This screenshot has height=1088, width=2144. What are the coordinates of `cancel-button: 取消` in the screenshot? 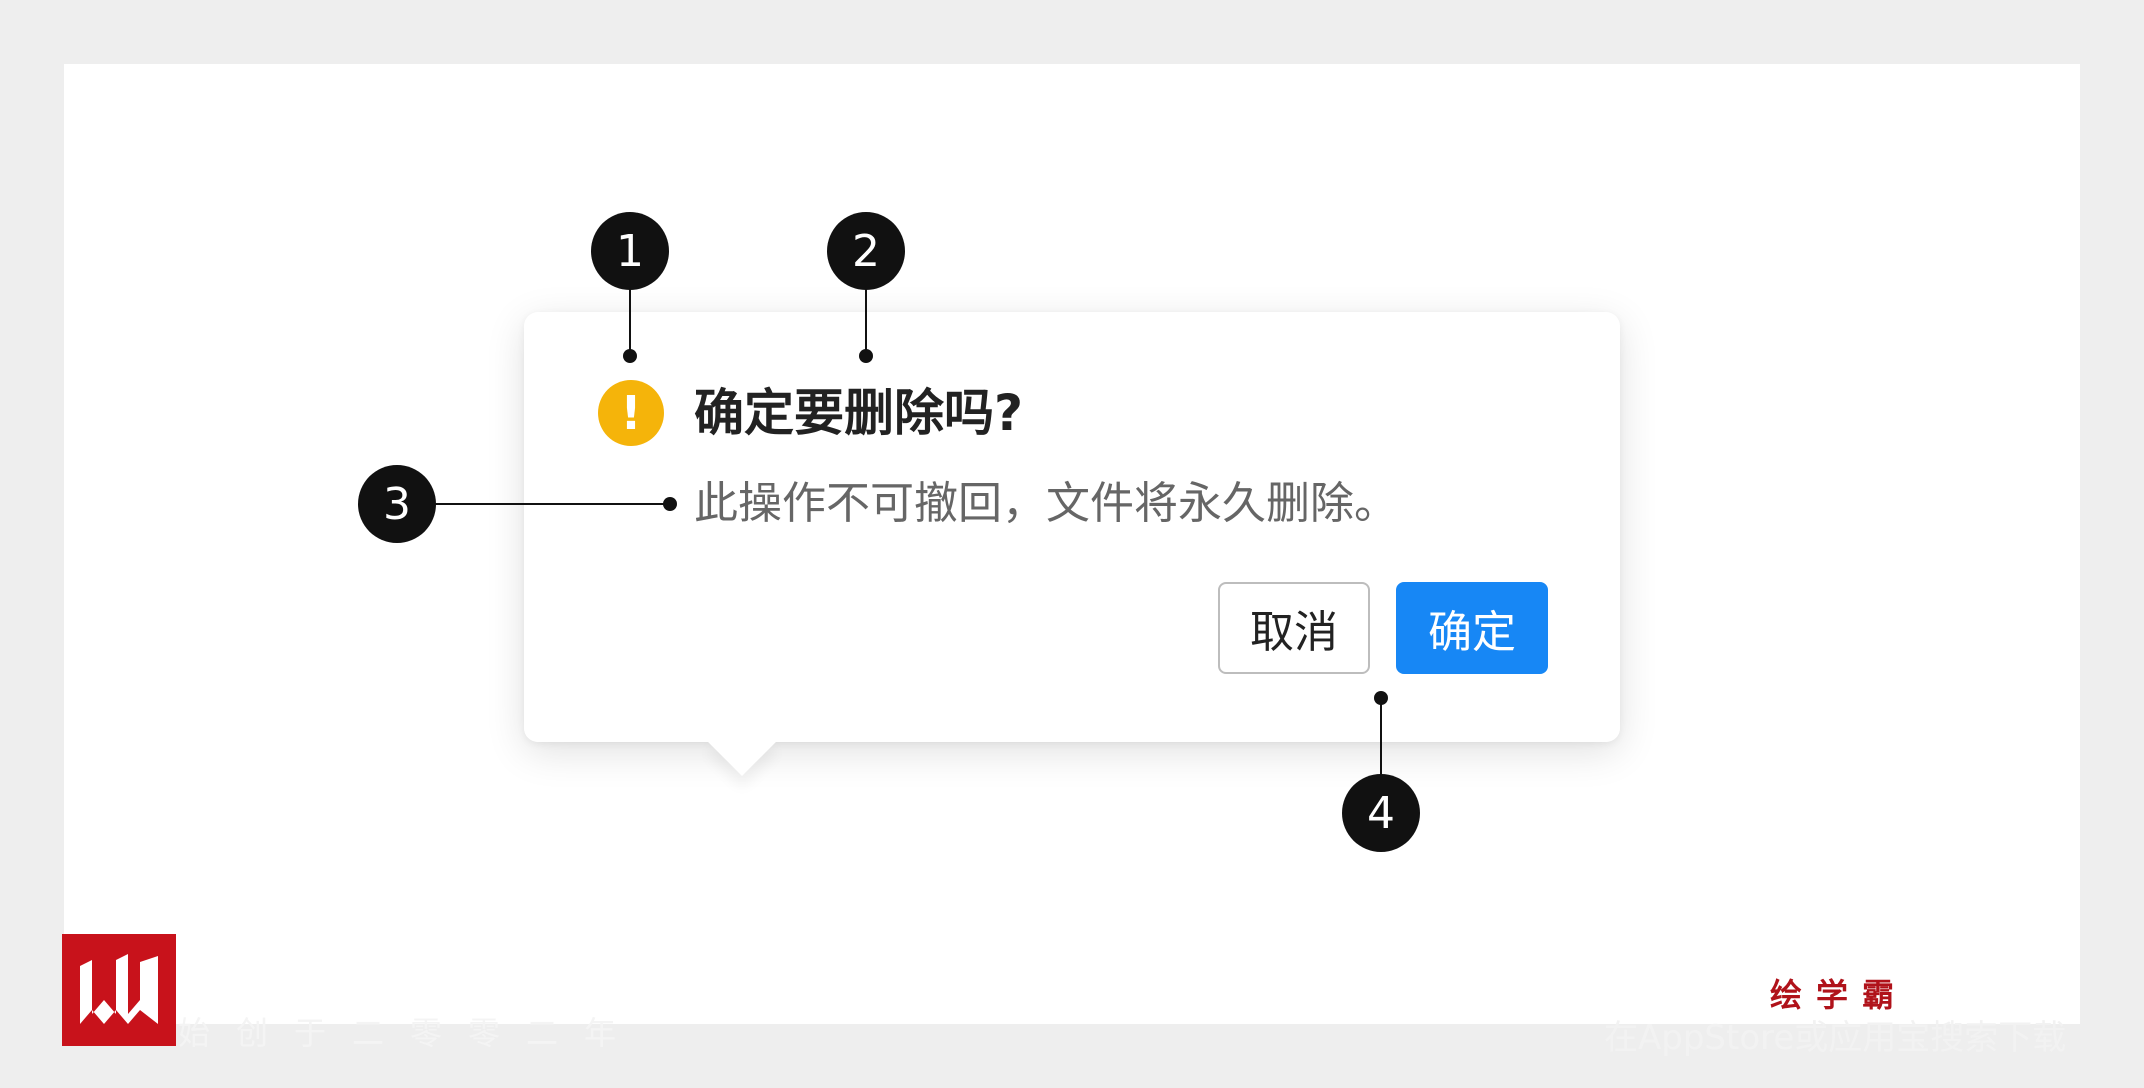 It's located at (1294, 628).